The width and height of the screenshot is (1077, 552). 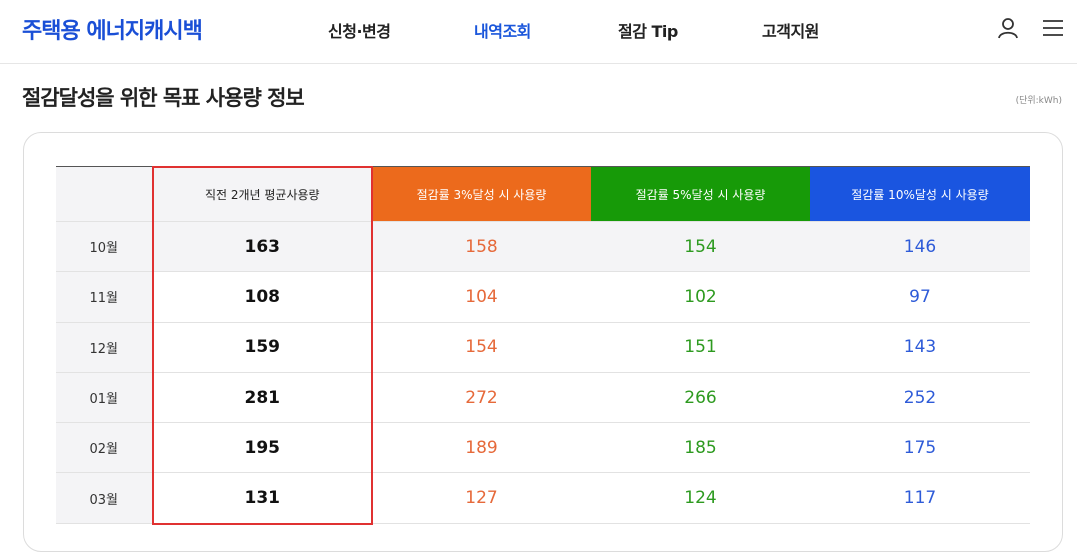 I want to click on cell-save-3: 104, so click(x=481, y=297).